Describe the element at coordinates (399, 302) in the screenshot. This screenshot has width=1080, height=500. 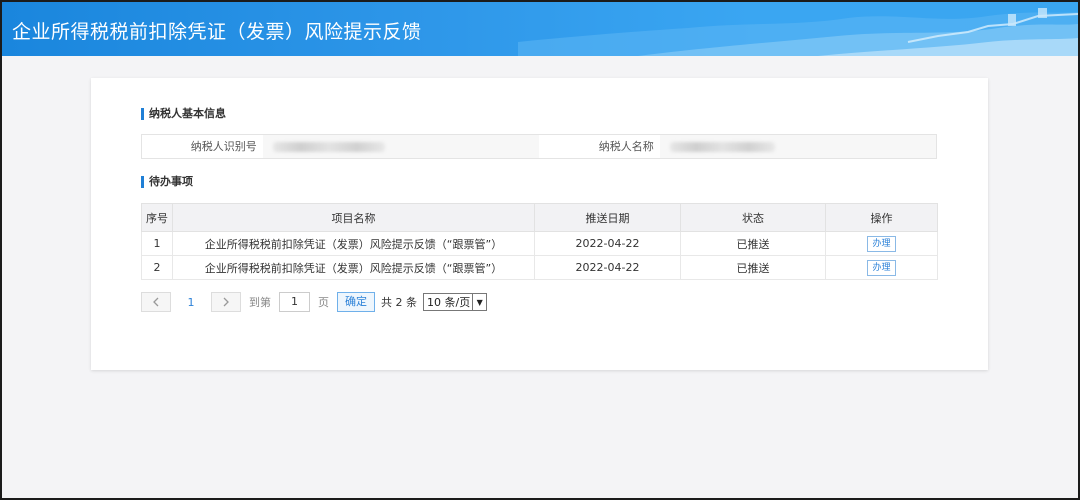
I see `total-count: 共 2 条` at that location.